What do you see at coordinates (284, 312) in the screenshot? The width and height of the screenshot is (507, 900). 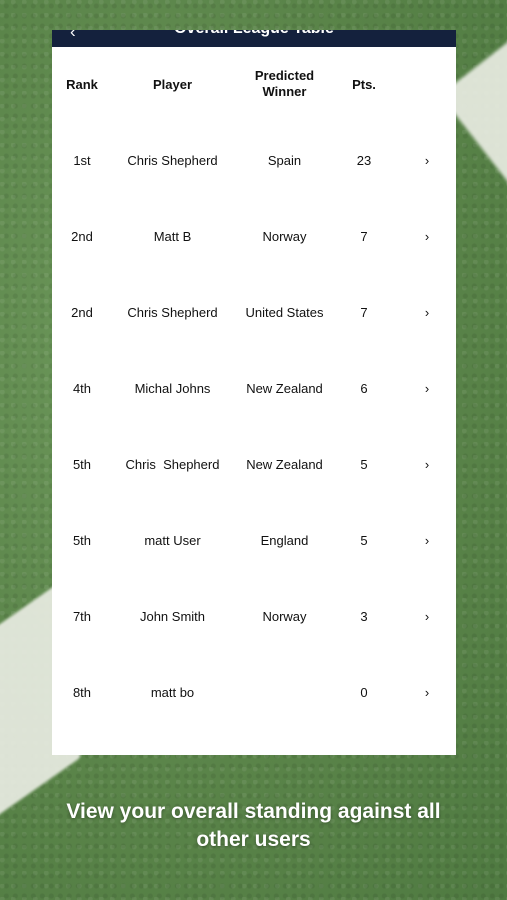 I see `winner-cell: United States` at bounding box center [284, 312].